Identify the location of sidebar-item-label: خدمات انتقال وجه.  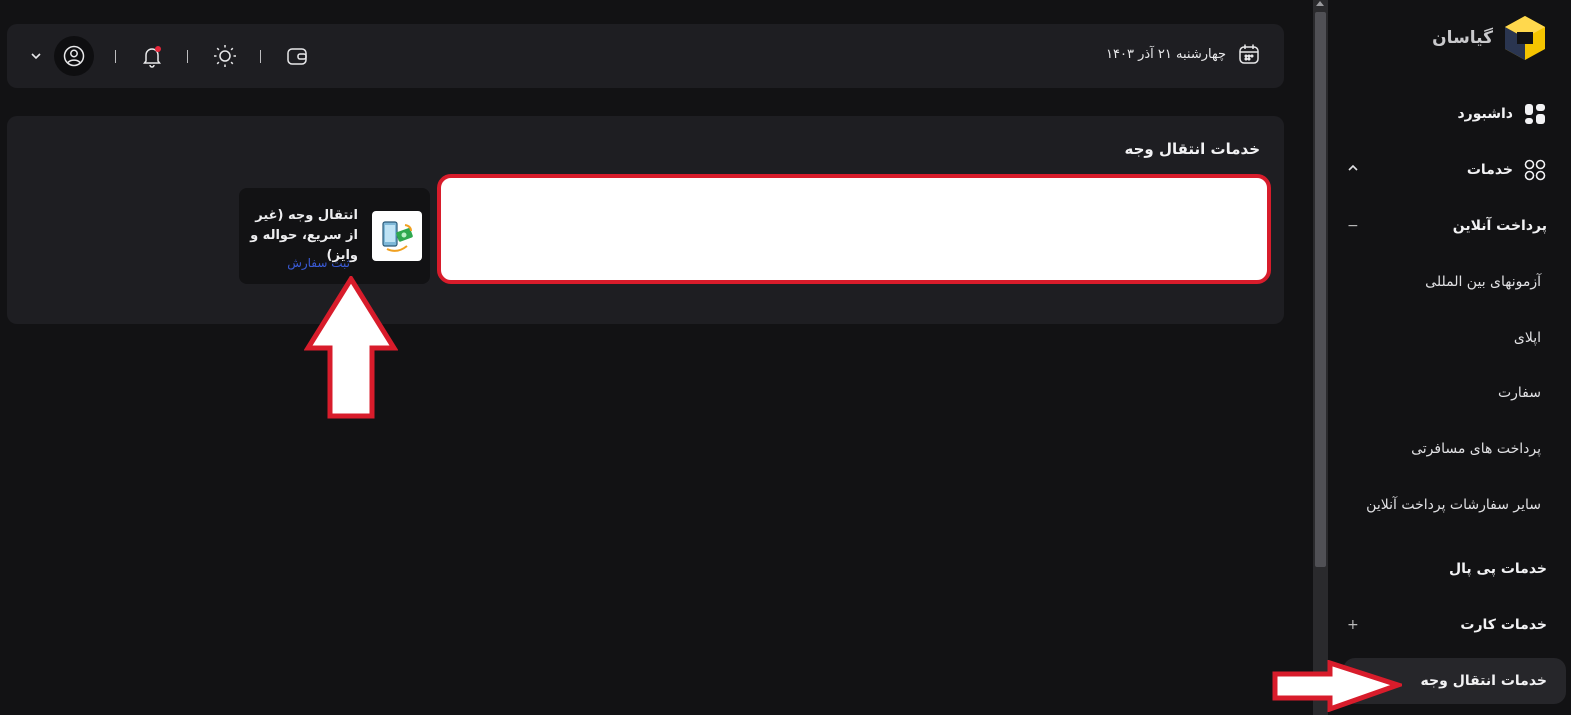
(1483, 681).